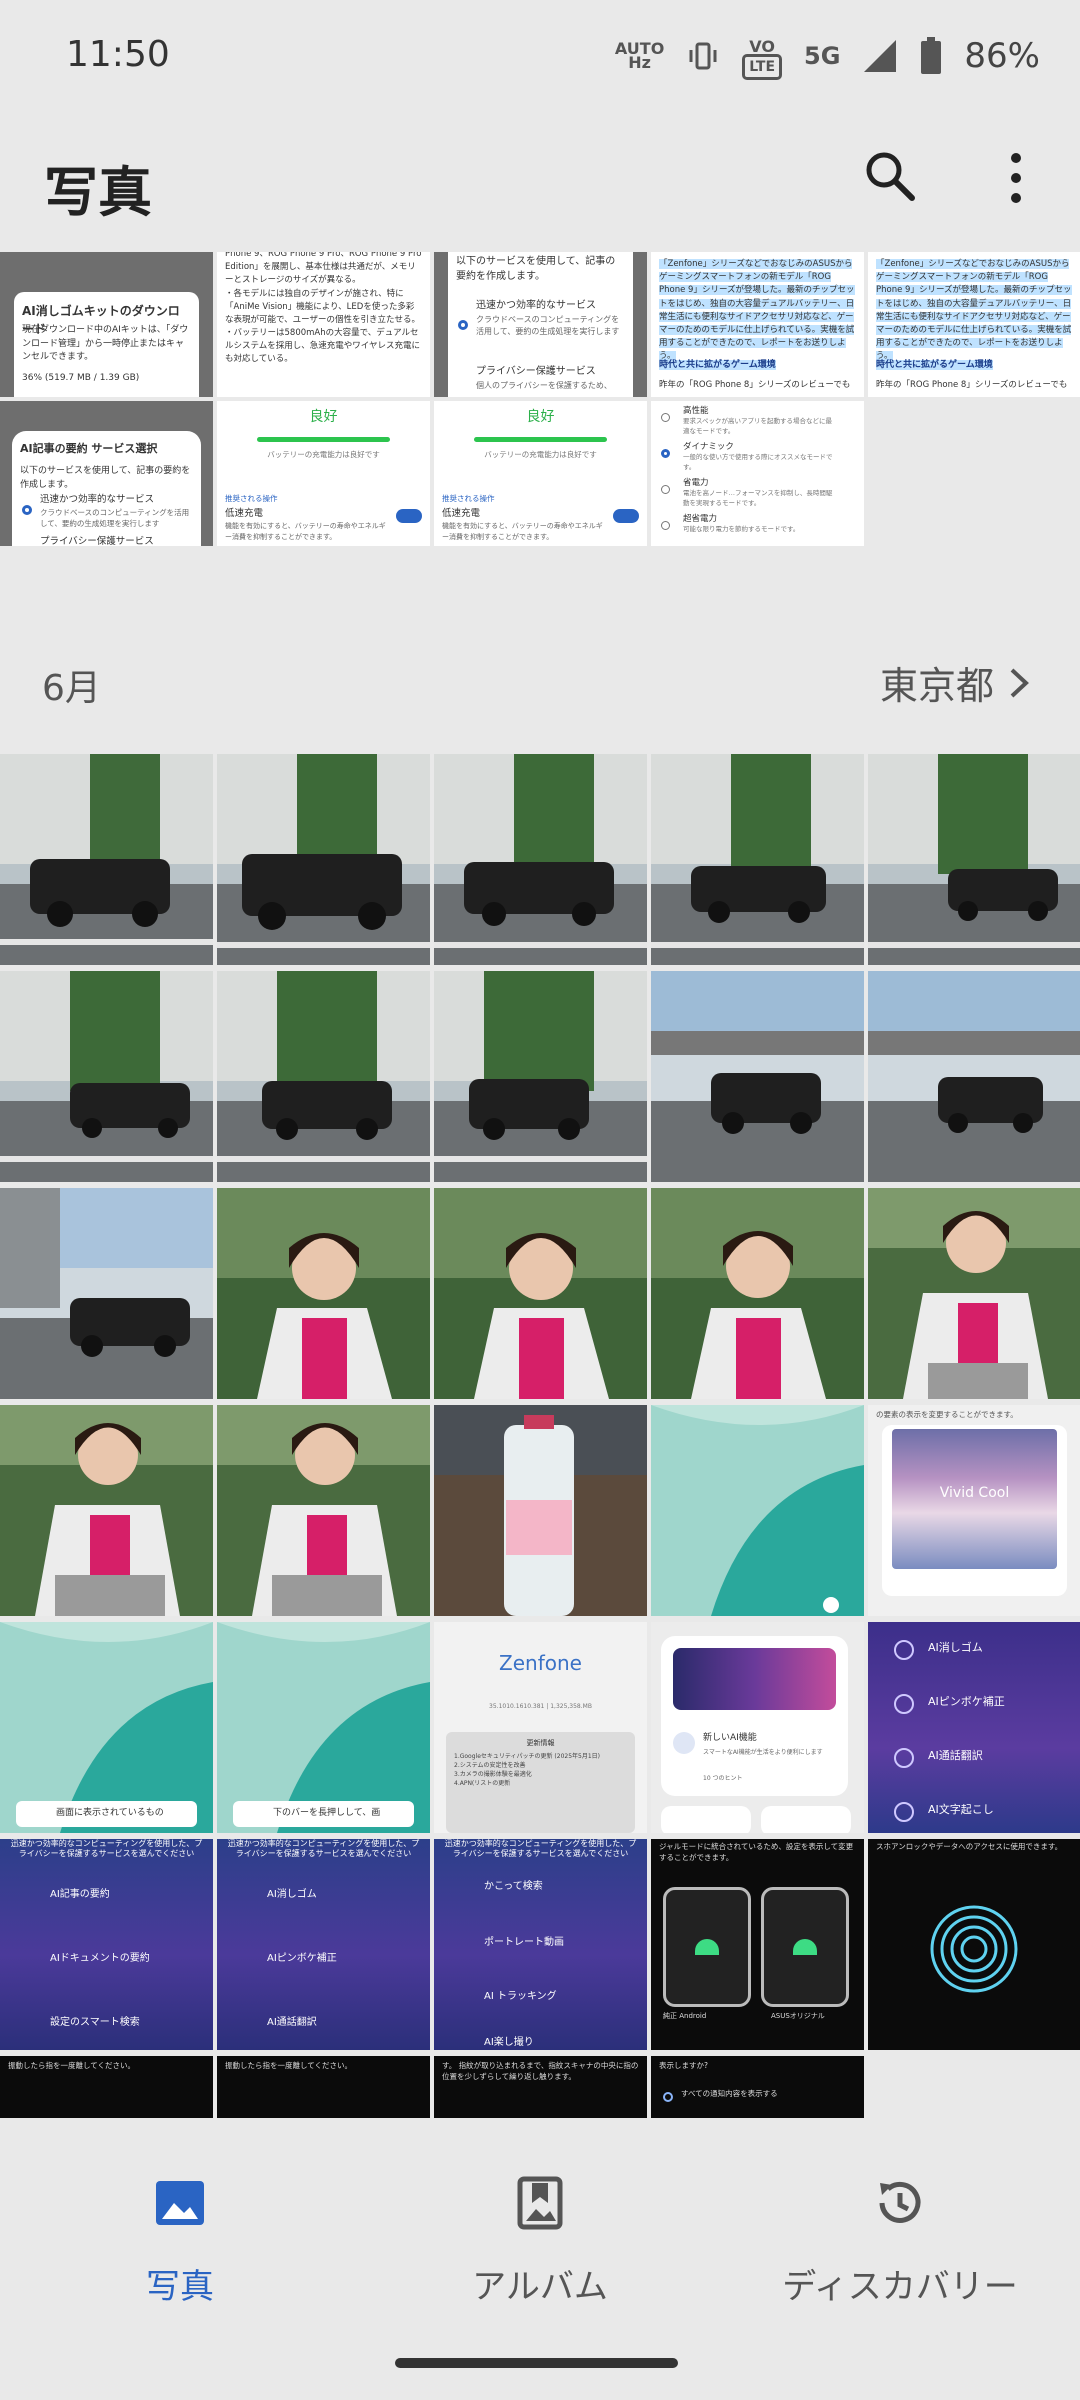  I want to click on screen-text: 設定のスマート検索, so click(95, 2022).